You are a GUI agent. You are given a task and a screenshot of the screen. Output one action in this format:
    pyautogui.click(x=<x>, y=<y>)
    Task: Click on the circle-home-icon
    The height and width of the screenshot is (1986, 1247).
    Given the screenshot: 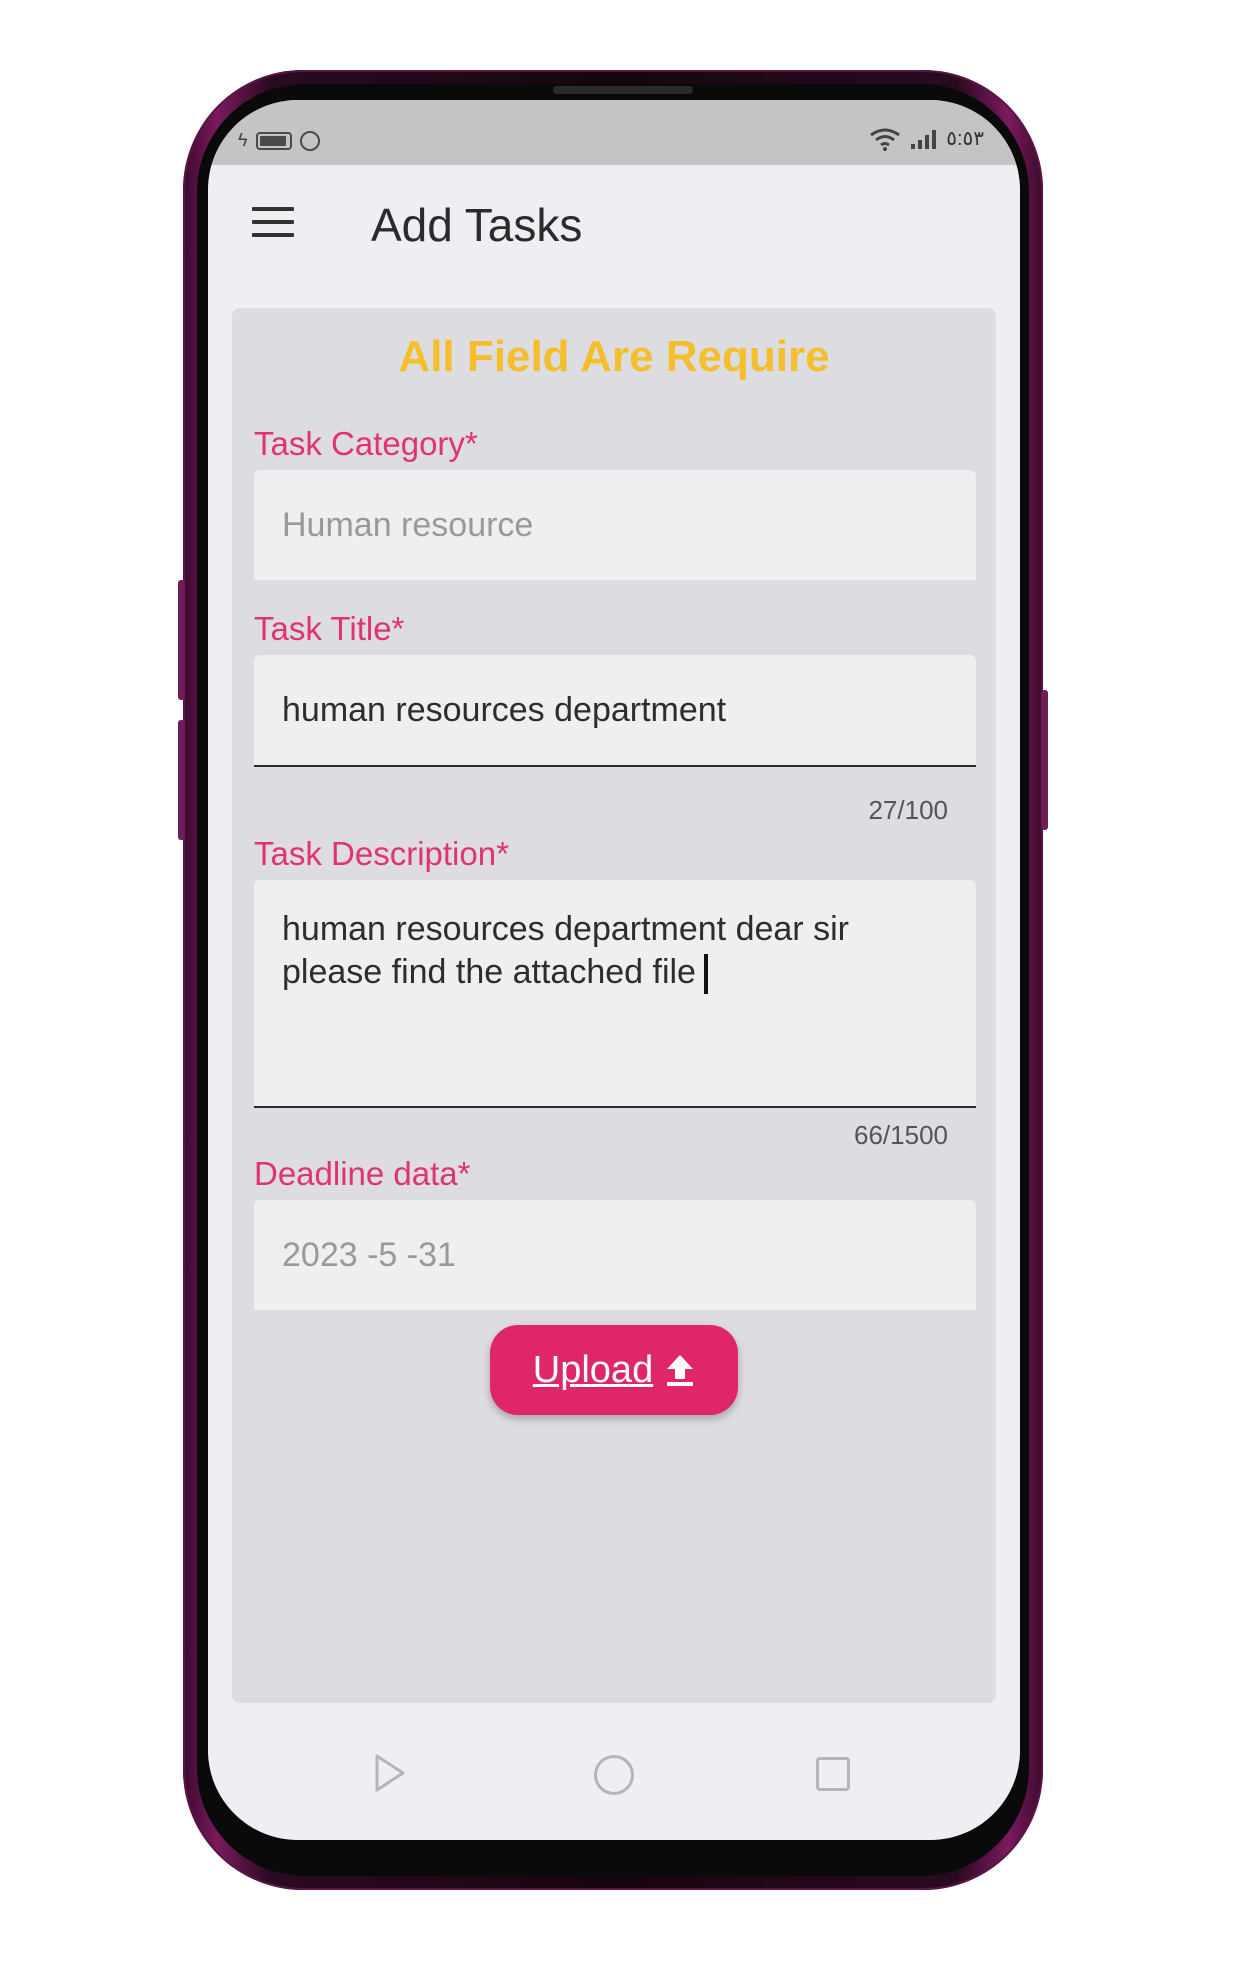 What is the action you would take?
    pyautogui.click(x=614, y=1775)
    